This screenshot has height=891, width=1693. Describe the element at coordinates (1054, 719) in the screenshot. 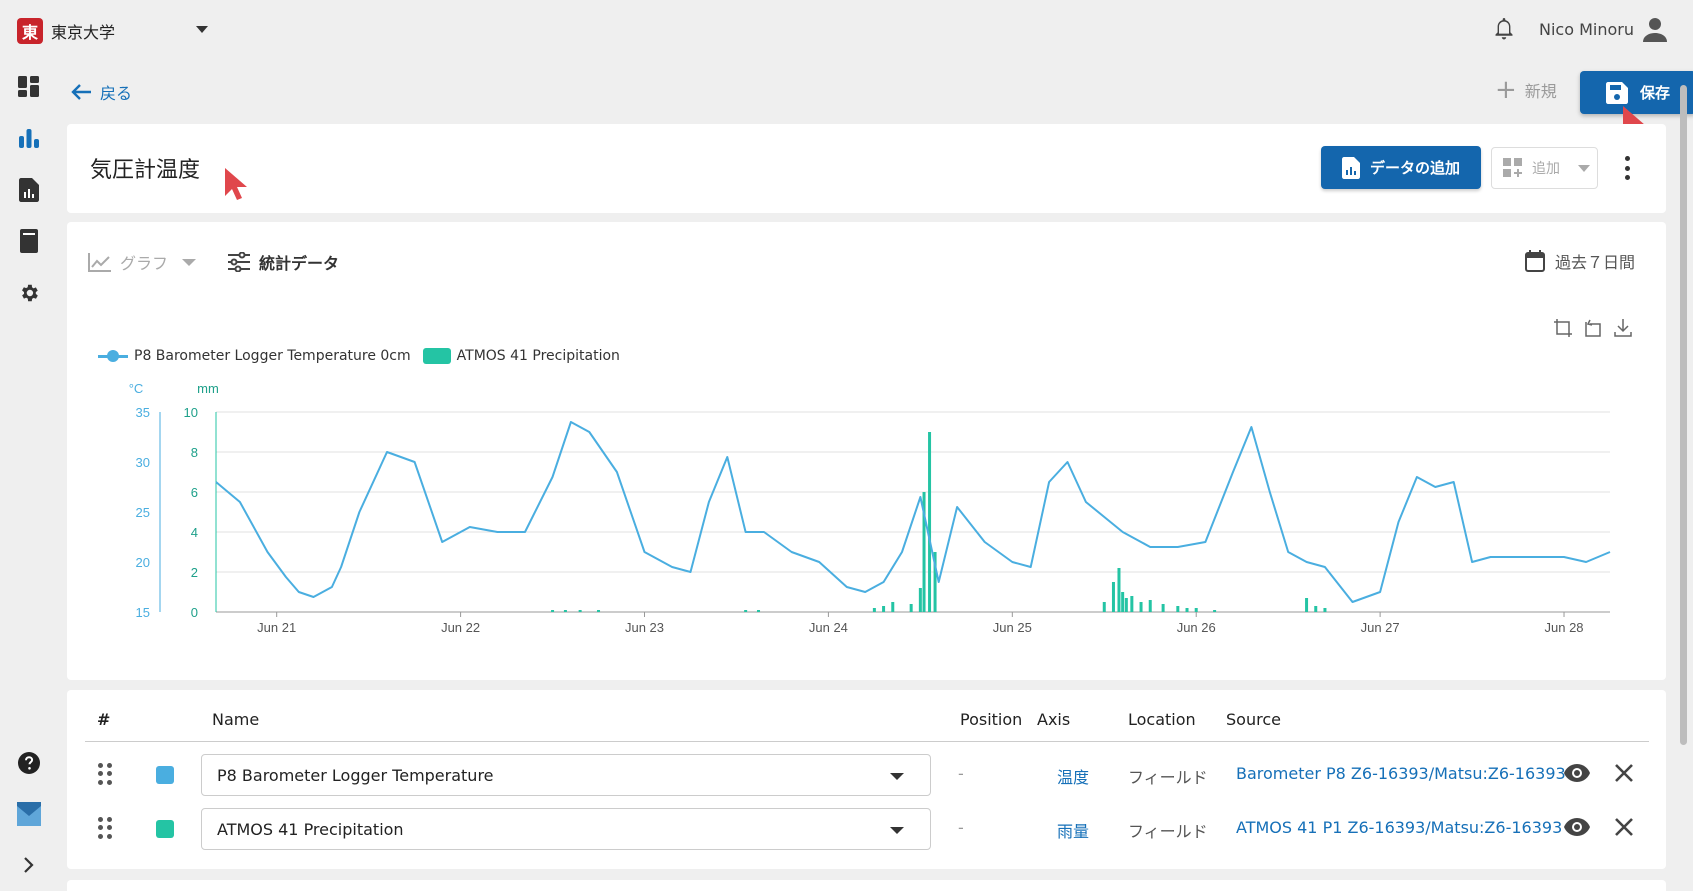

I see `col-axis: Axis` at that location.